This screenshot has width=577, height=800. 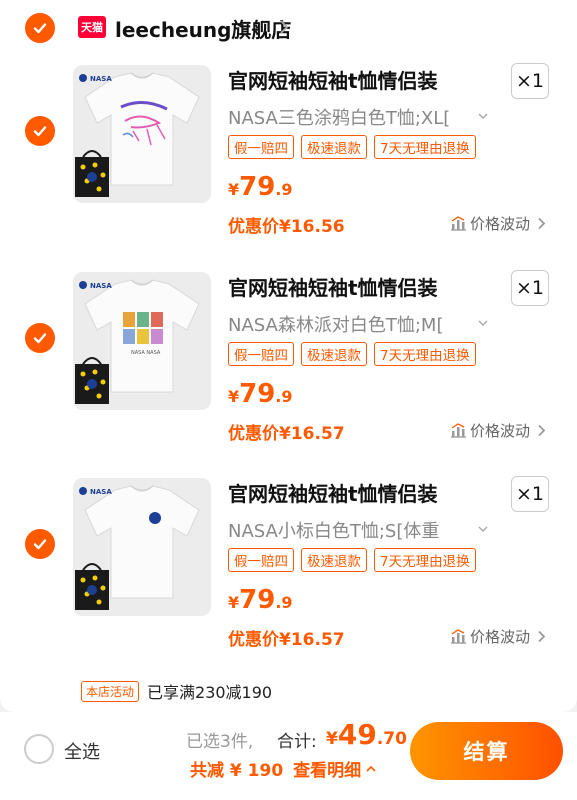 What do you see at coordinates (237, 771) in the screenshot?
I see `discount-amount: 共减 ¥ 190` at bounding box center [237, 771].